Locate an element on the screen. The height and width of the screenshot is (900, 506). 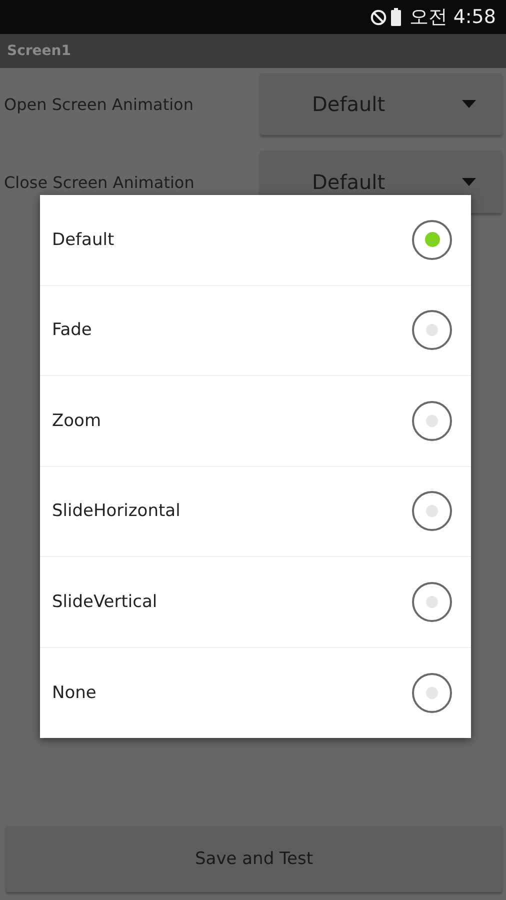
battery-icon is located at coordinates (396, 17).